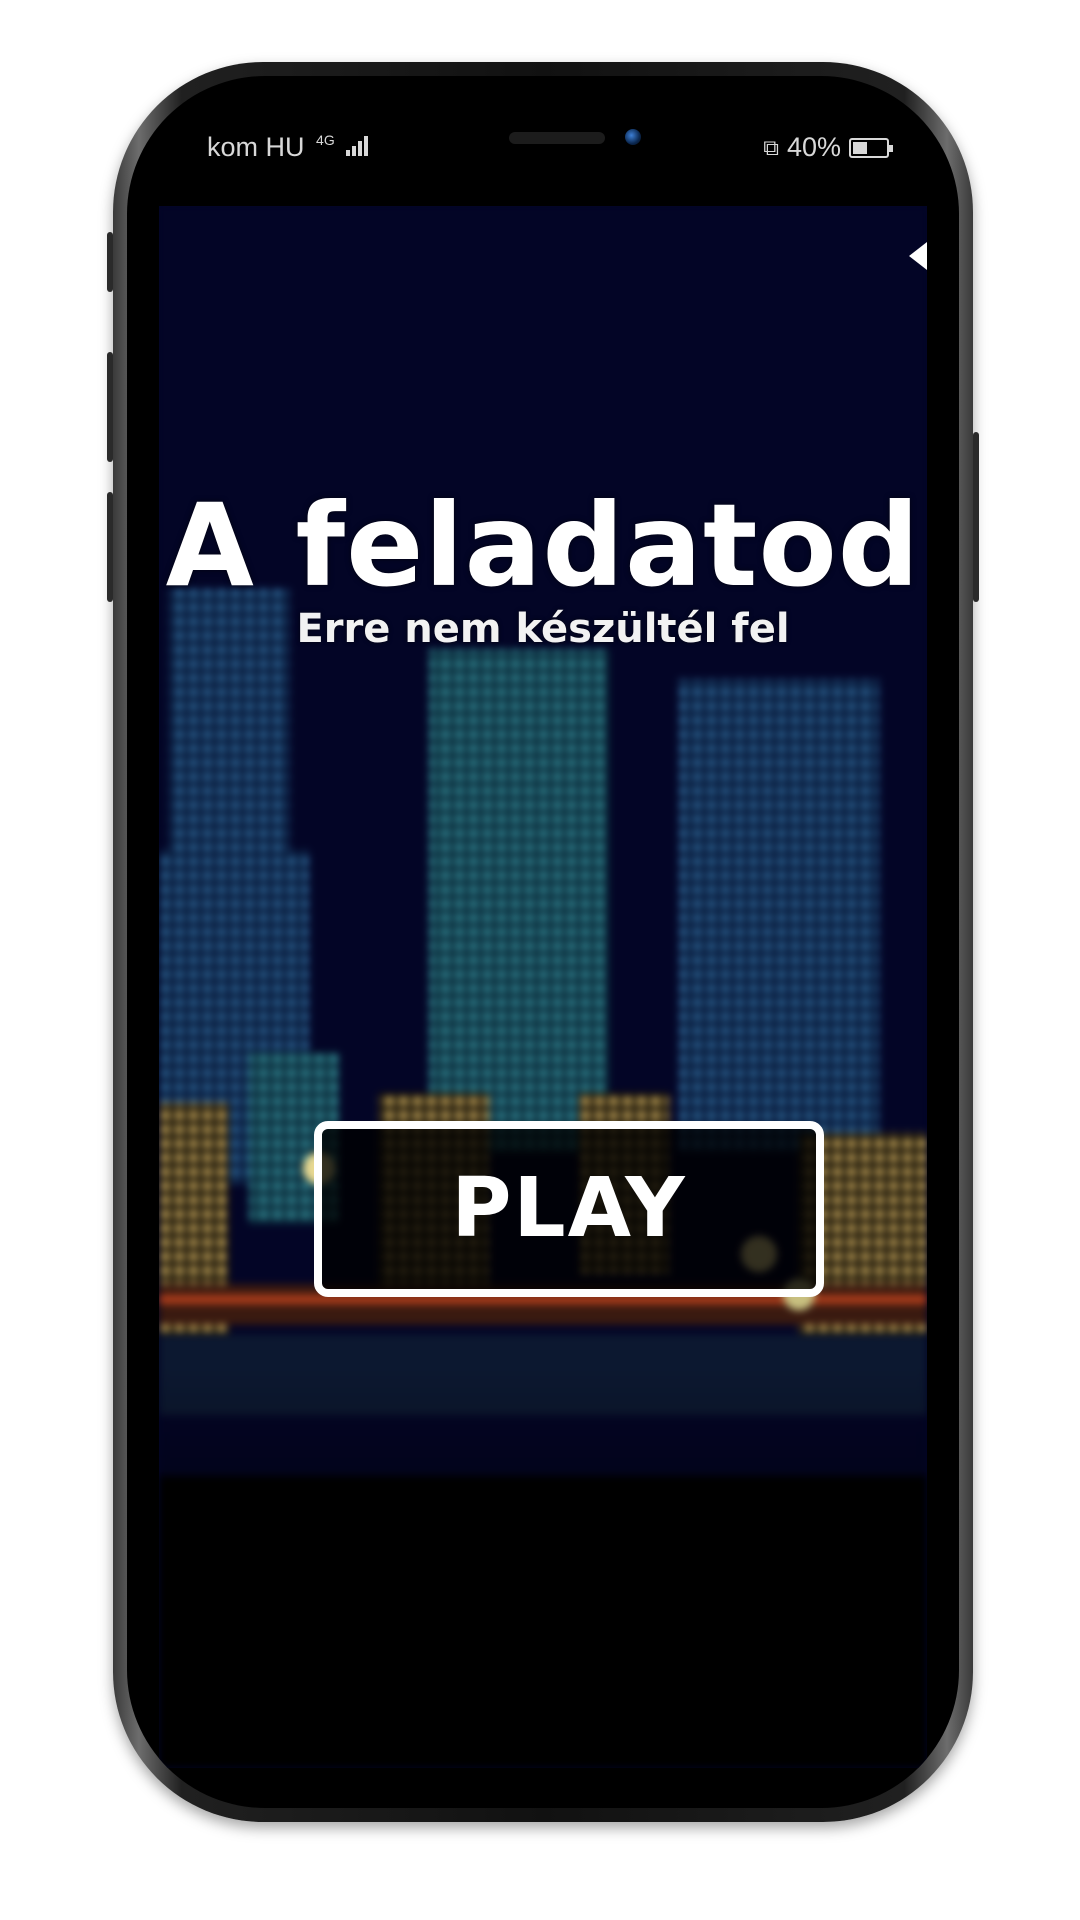 This screenshot has height=1920, width=1080. Describe the element at coordinates (110, 547) in the screenshot. I see `volume-down-button` at that location.